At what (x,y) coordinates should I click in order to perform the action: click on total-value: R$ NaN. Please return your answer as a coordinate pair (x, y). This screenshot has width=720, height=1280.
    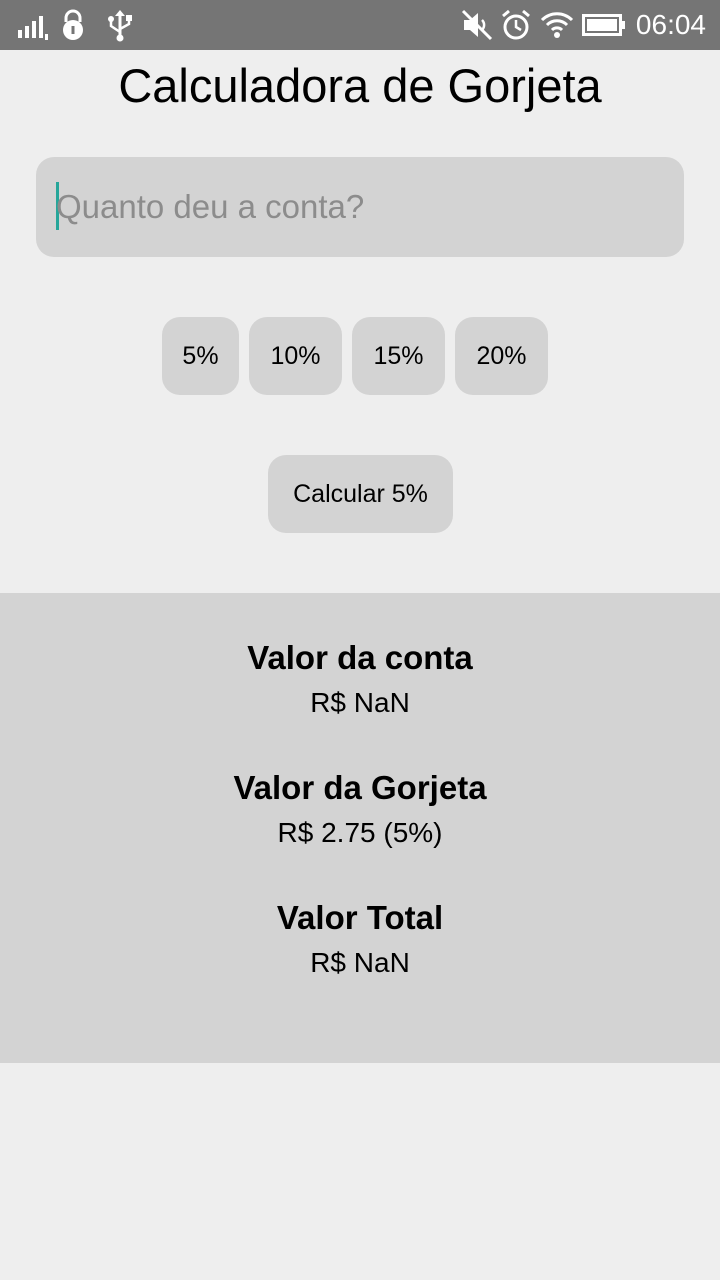
    Looking at the image, I should click on (360, 962).